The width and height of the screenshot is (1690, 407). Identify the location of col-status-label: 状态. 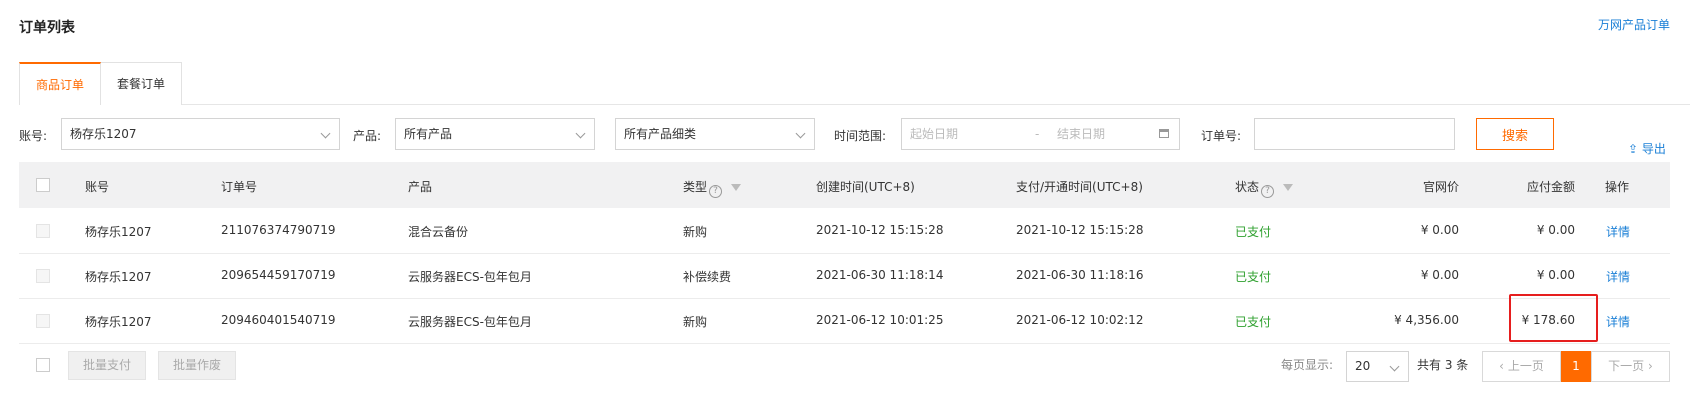
(1247, 187).